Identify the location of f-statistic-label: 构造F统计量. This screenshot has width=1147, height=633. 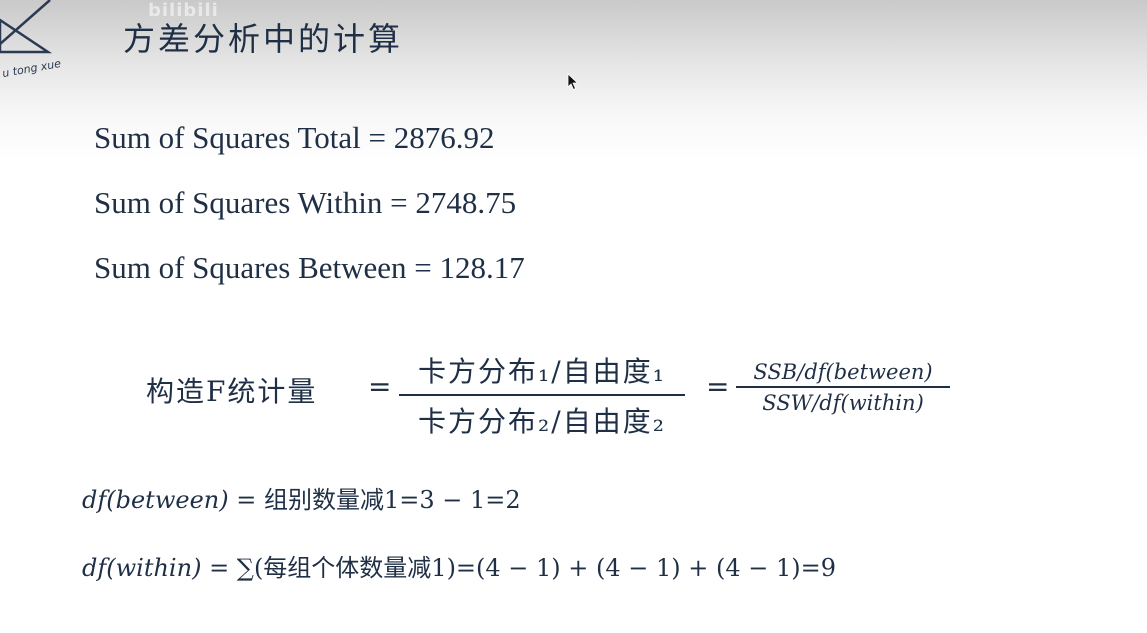
(232, 391).